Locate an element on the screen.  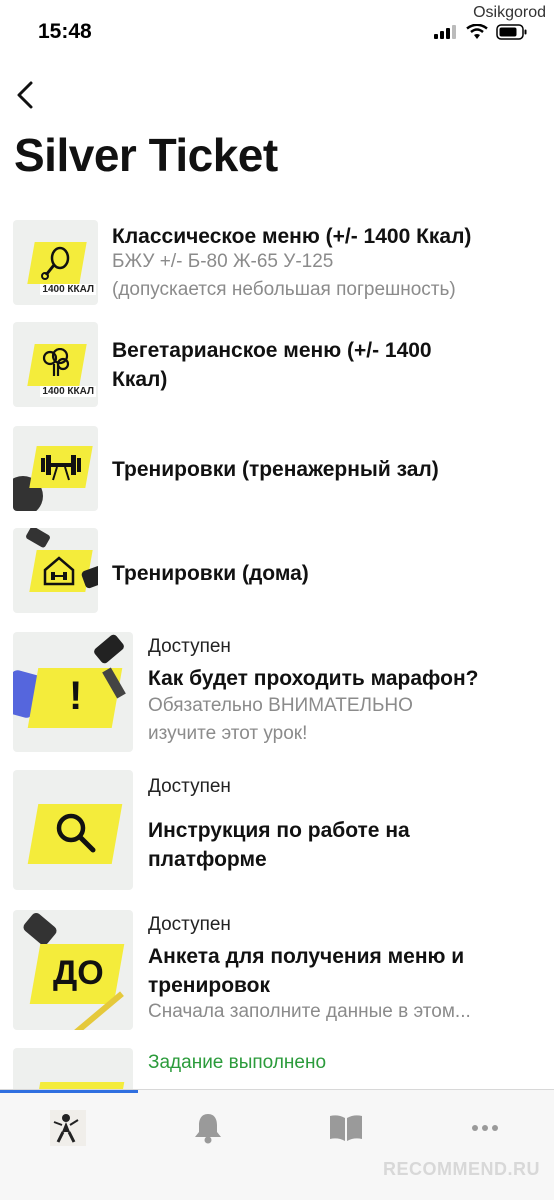
vegetarian-menu-thumbnail: 1400 ККАЛ is located at coordinates (55, 364).